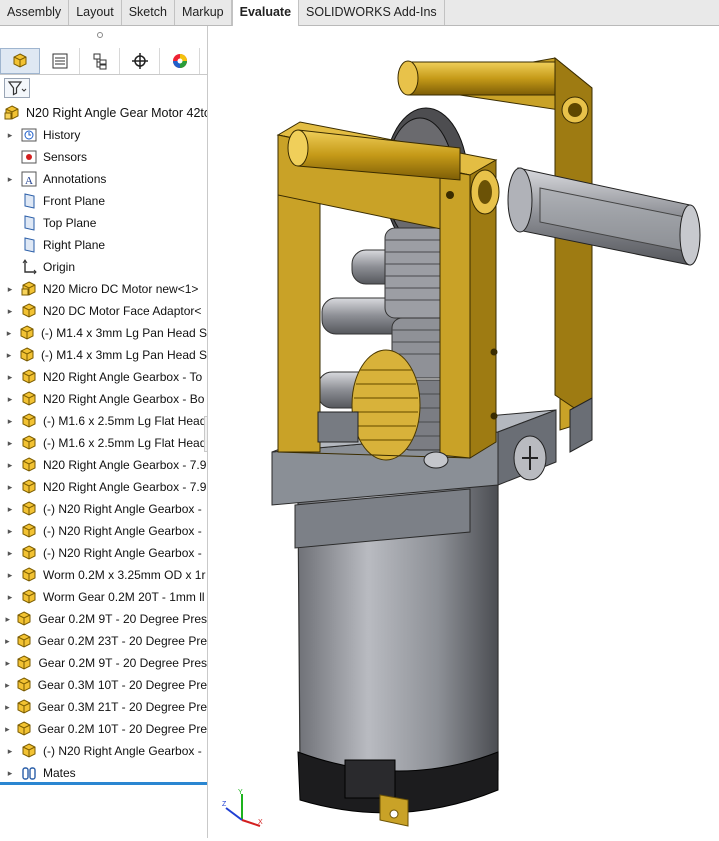 Image resolution: width=719 pixels, height=841 pixels. What do you see at coordinates (60, 61) in the screenshot?
I see `propertymanager-tab` at bounding box center [60, 61].